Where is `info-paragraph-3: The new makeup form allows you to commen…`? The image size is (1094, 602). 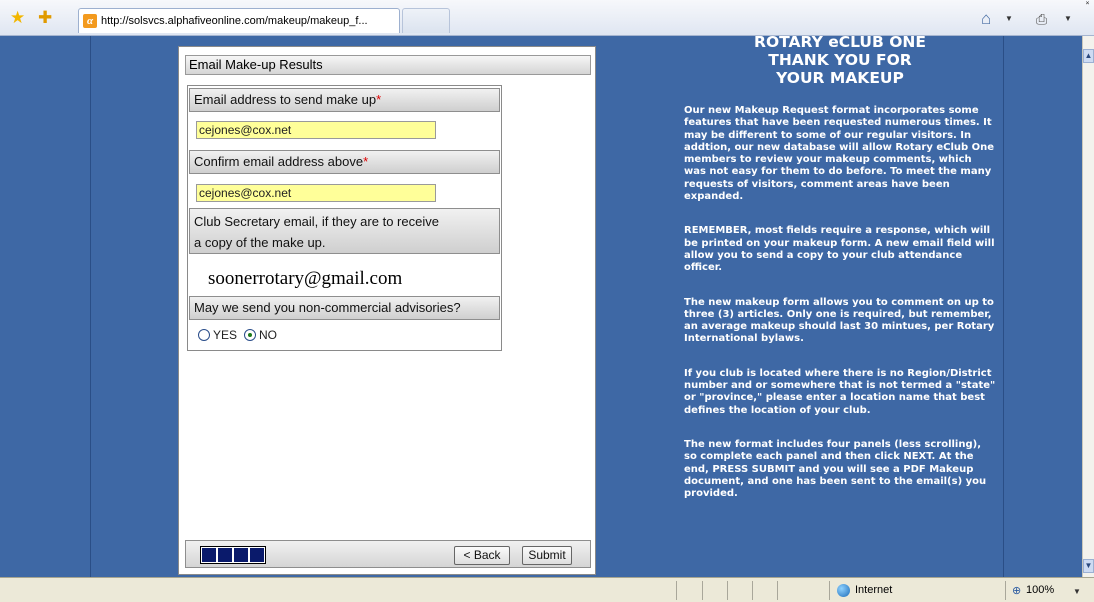
info-paragraph-3: The new makeup form allows you to commen… is located at coordinates (839, 320).